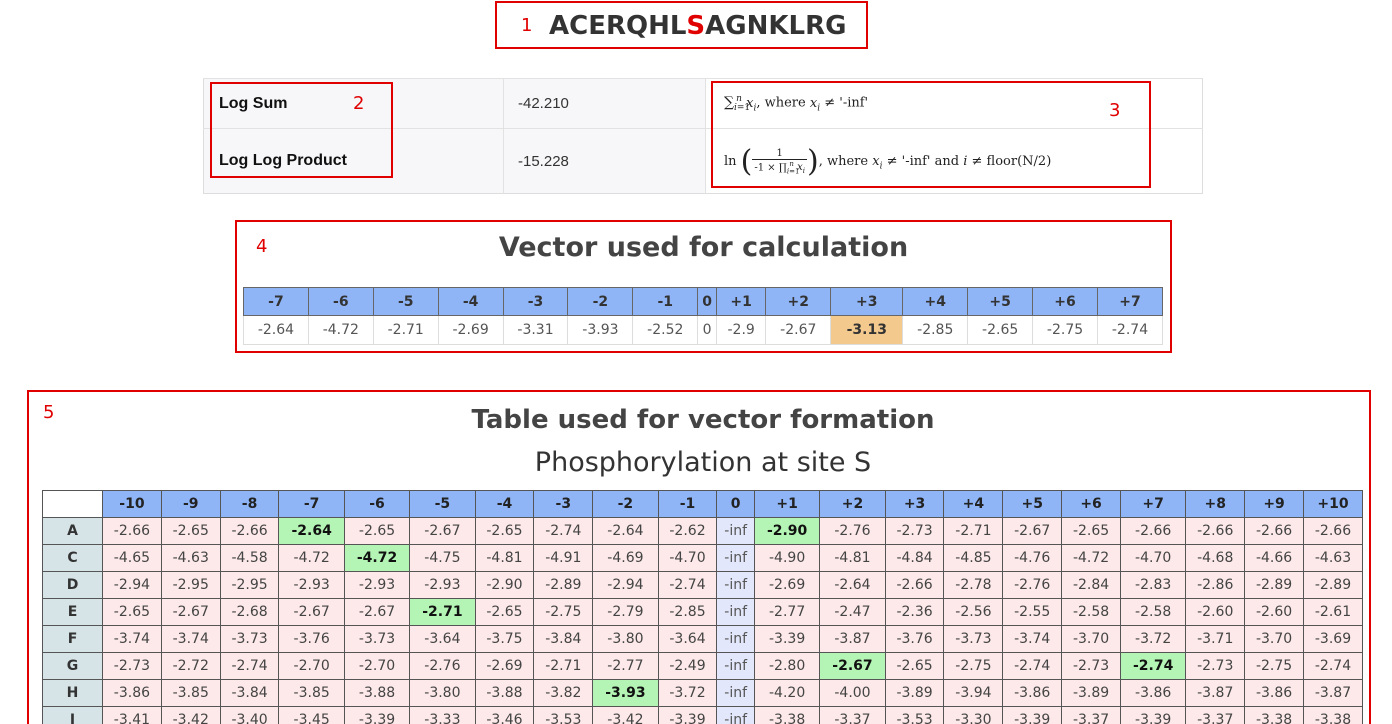  What do you see at coordinates (787, 715) in the screenshot?
I see `matrix-cell: -3.38` at bounding box center [787, 715].